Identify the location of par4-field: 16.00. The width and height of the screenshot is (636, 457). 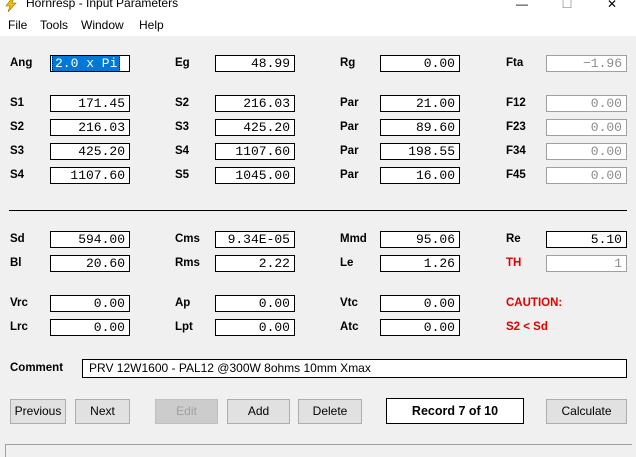
(420, 175).